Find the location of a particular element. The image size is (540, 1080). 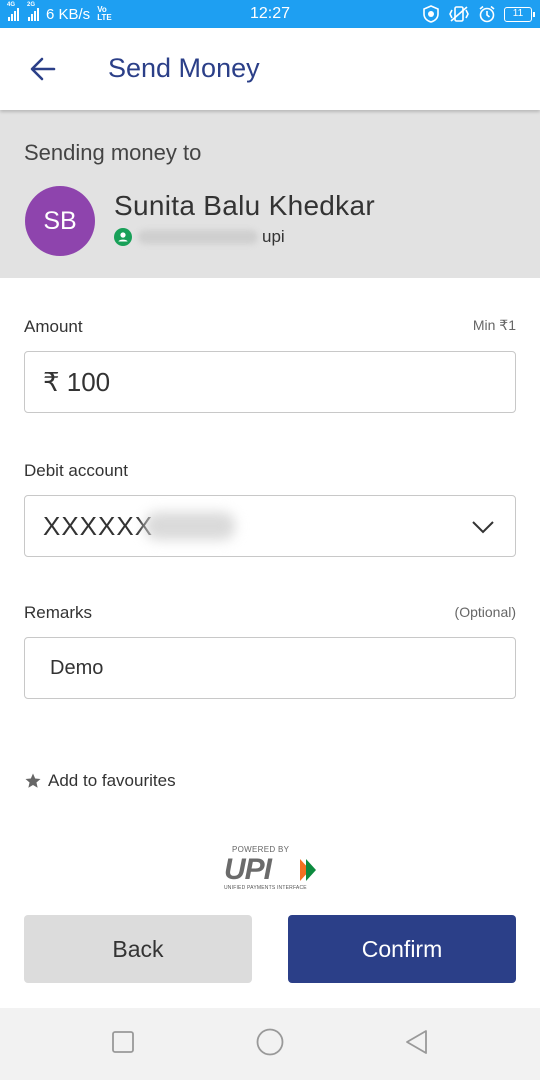

redacted-account-number is located at coordinates (190, 526).